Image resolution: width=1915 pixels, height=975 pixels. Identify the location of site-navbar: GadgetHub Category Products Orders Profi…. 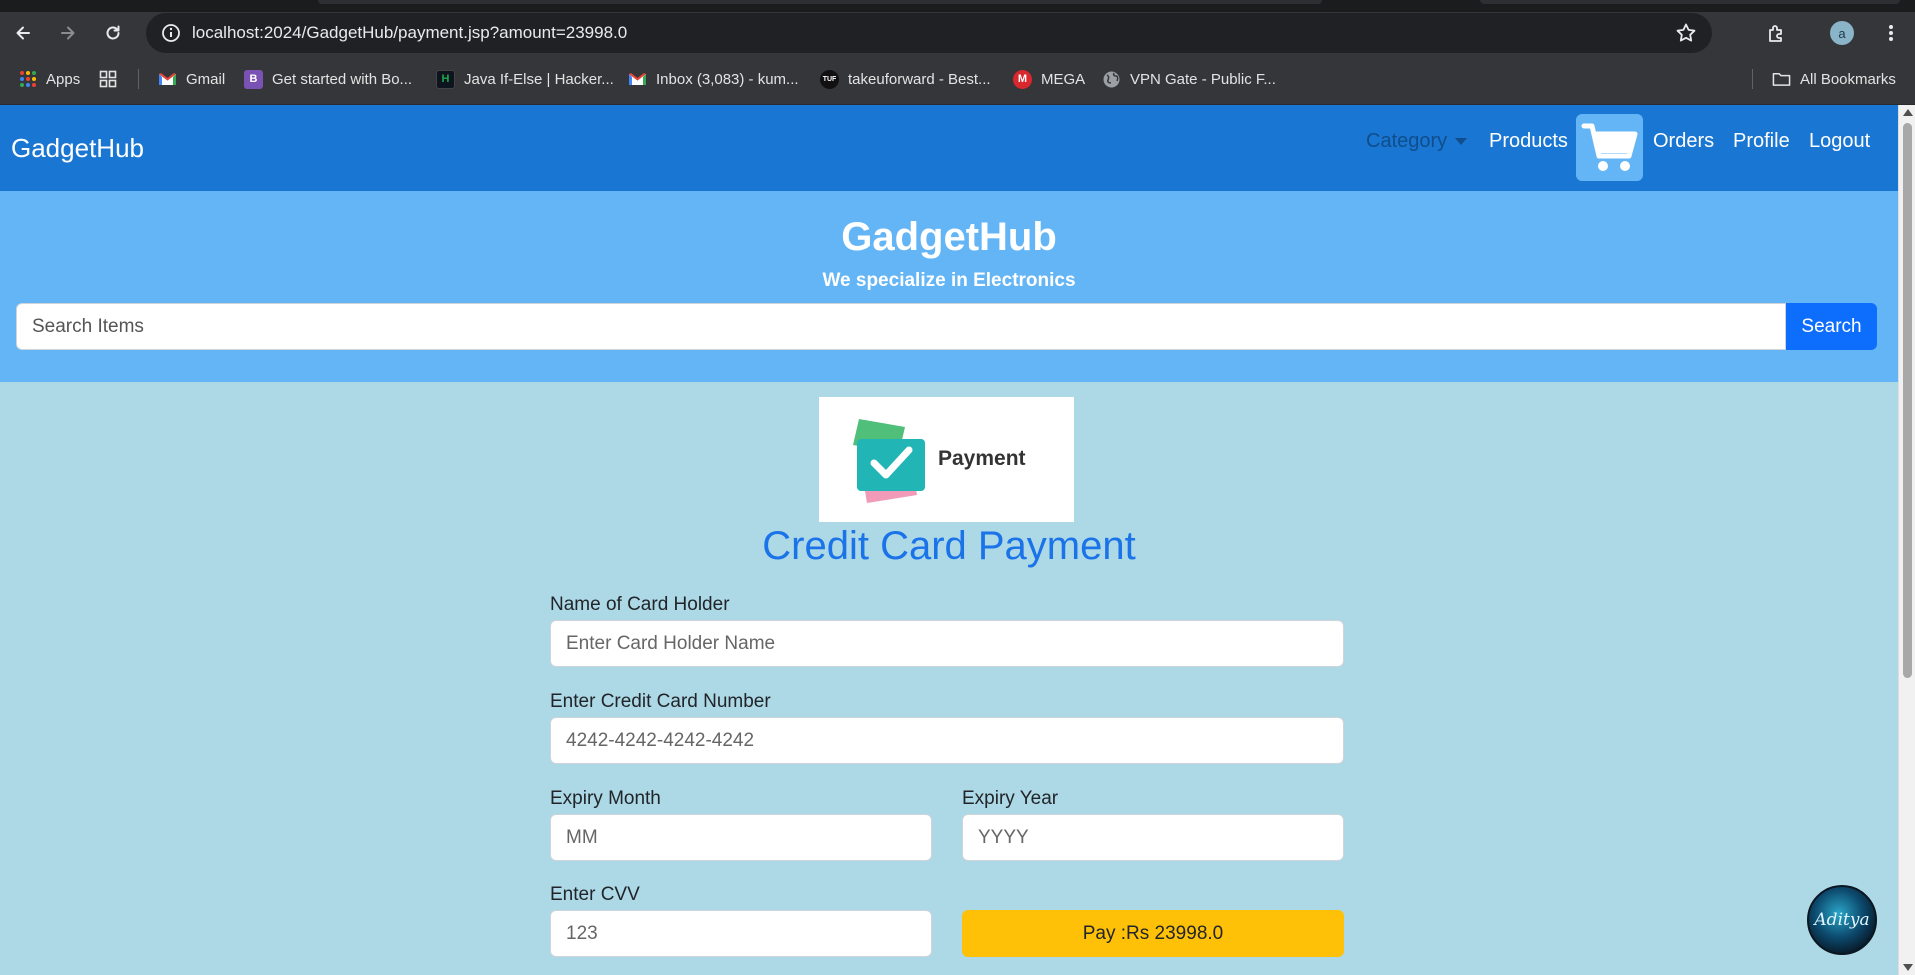
(949, 148).